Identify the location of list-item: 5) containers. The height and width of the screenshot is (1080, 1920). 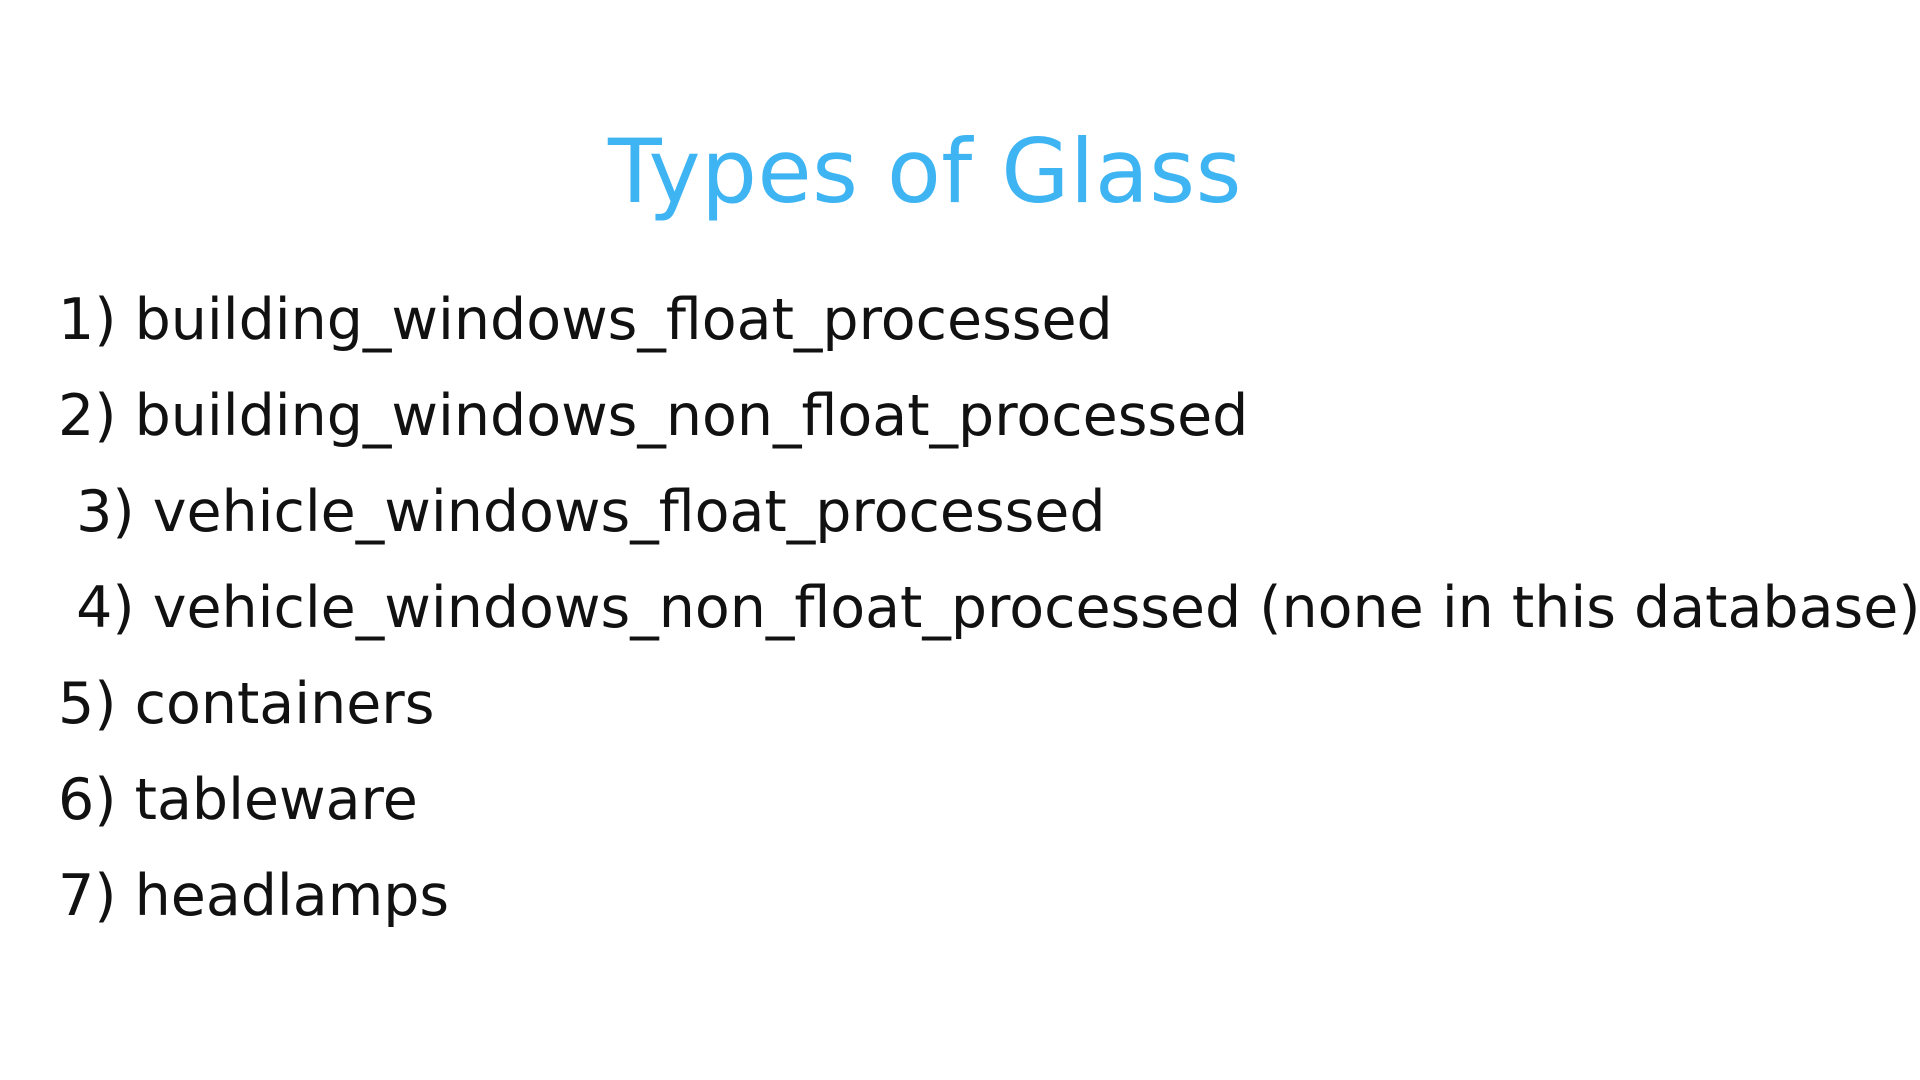
(246, 704).